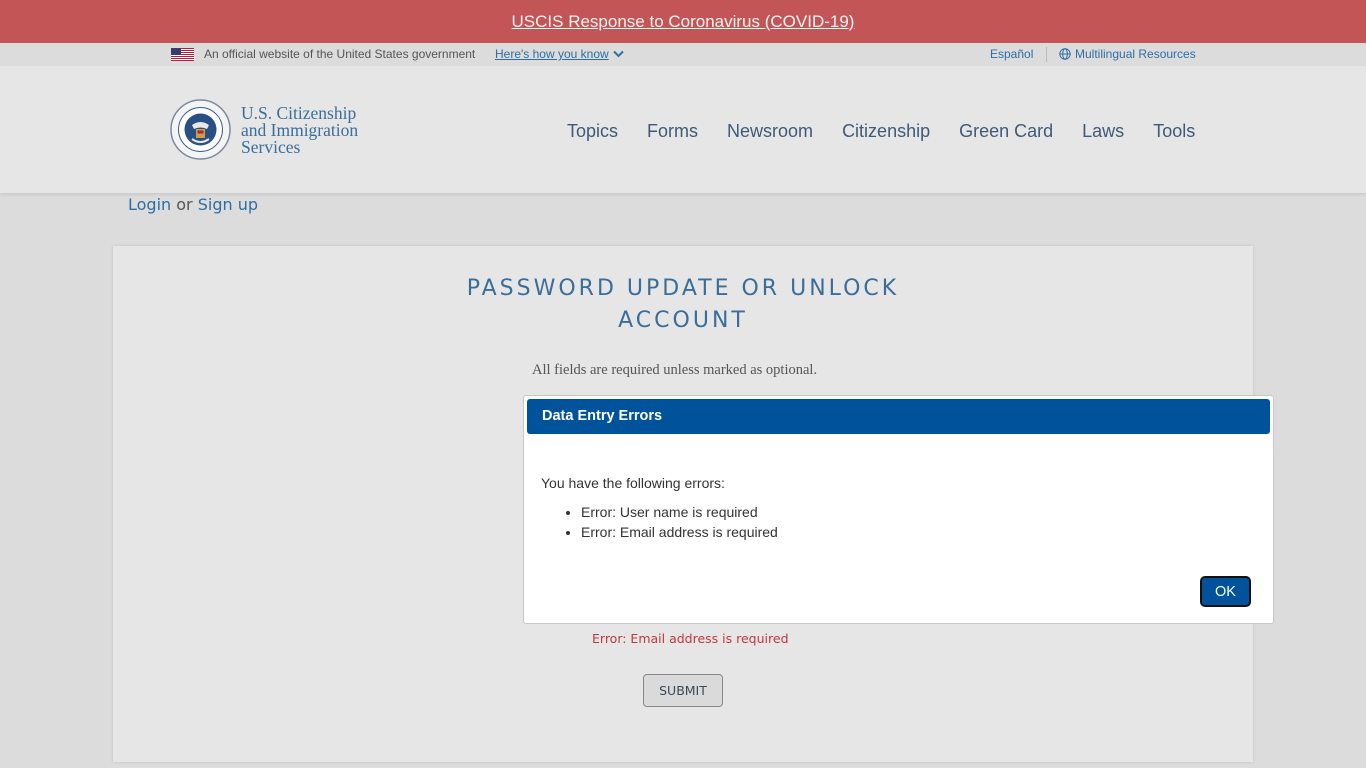 Image resolution: width=1366 pixels, height=768 pixels. Describe the element at coordinates (182, 54) in the screenshot. I see `us-flag-icon` at that location.